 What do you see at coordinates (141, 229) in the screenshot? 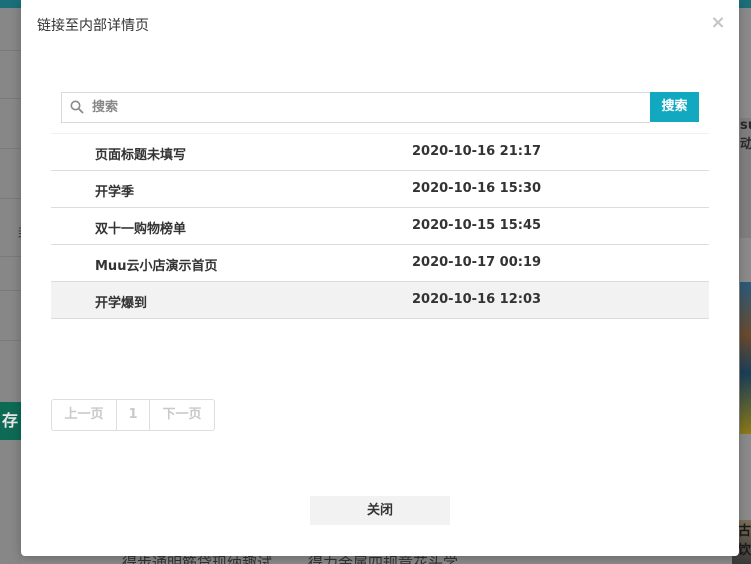
I see `page-title: 双十一购物榜单` at bounding box center [141, 229].